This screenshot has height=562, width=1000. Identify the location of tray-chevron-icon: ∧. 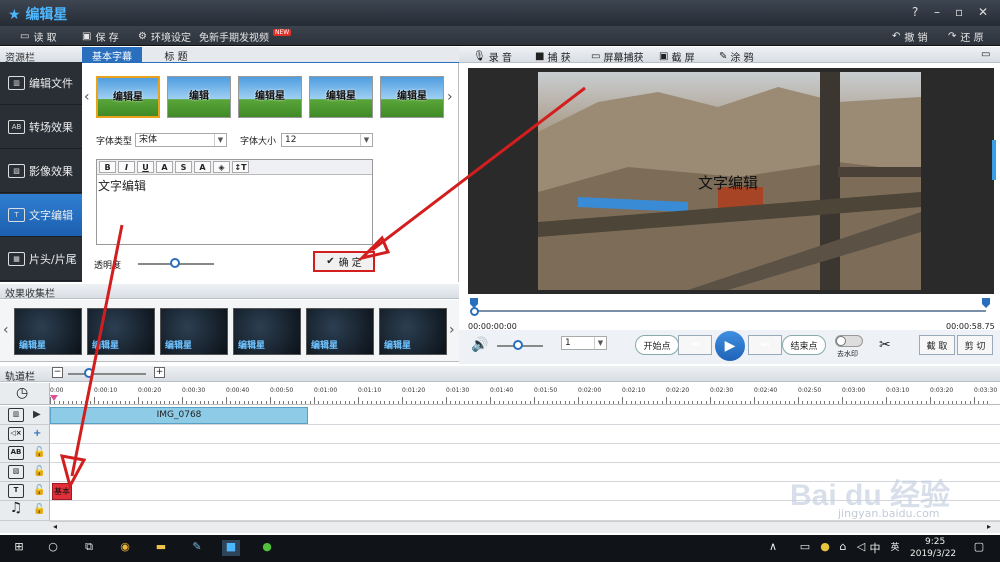
(773, 548).